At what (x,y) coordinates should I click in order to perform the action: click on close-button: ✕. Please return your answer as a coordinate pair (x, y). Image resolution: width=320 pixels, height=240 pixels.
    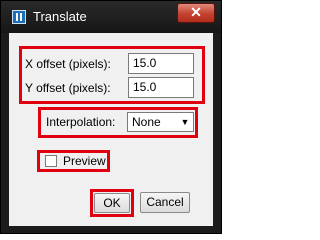
    Looking at the image, I should click on (196, 13).